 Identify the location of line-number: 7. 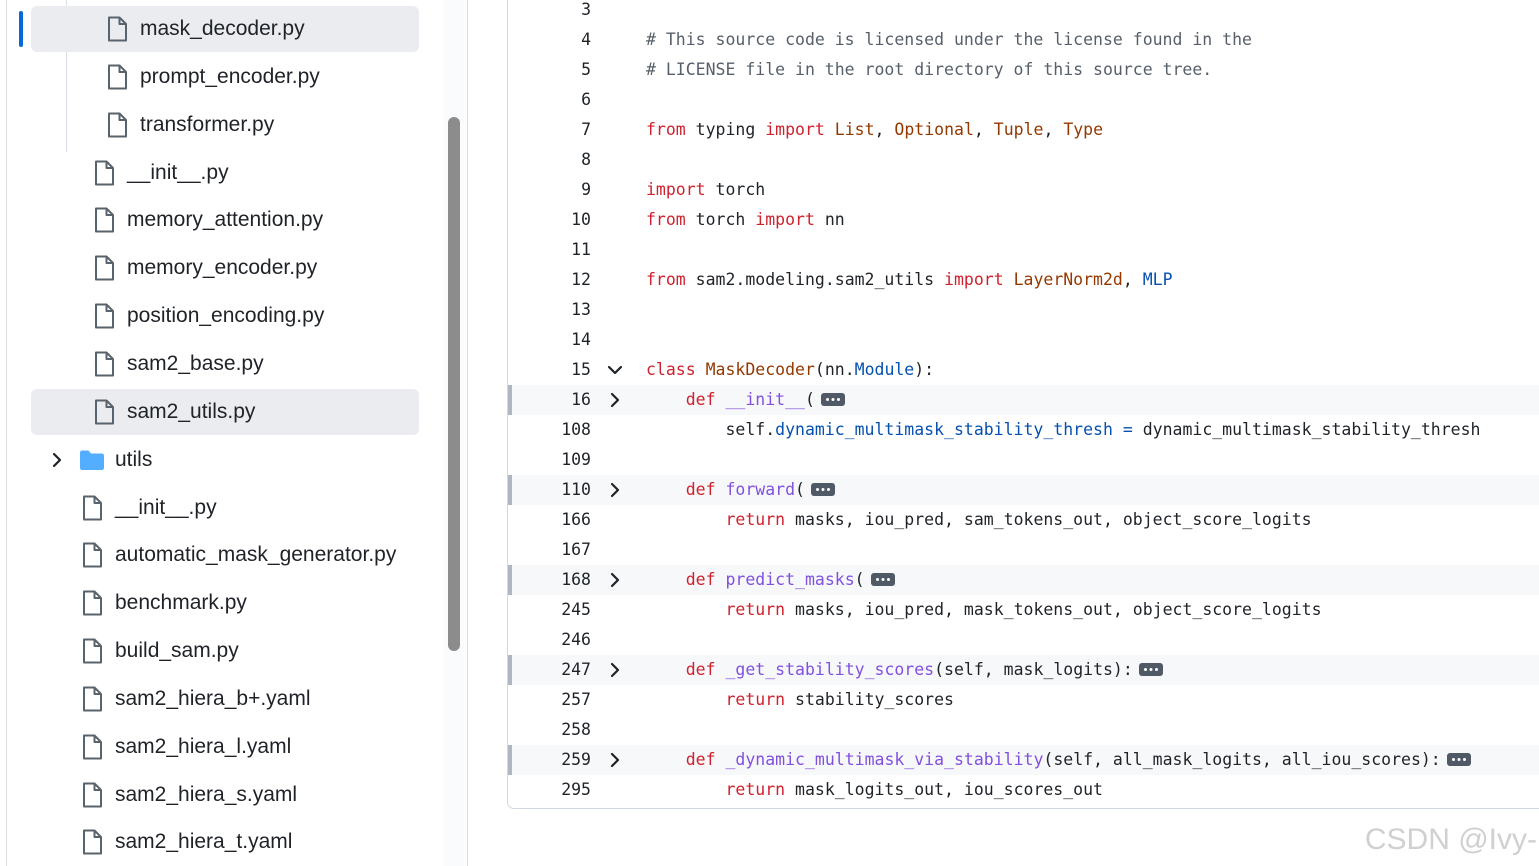
(549, 130).